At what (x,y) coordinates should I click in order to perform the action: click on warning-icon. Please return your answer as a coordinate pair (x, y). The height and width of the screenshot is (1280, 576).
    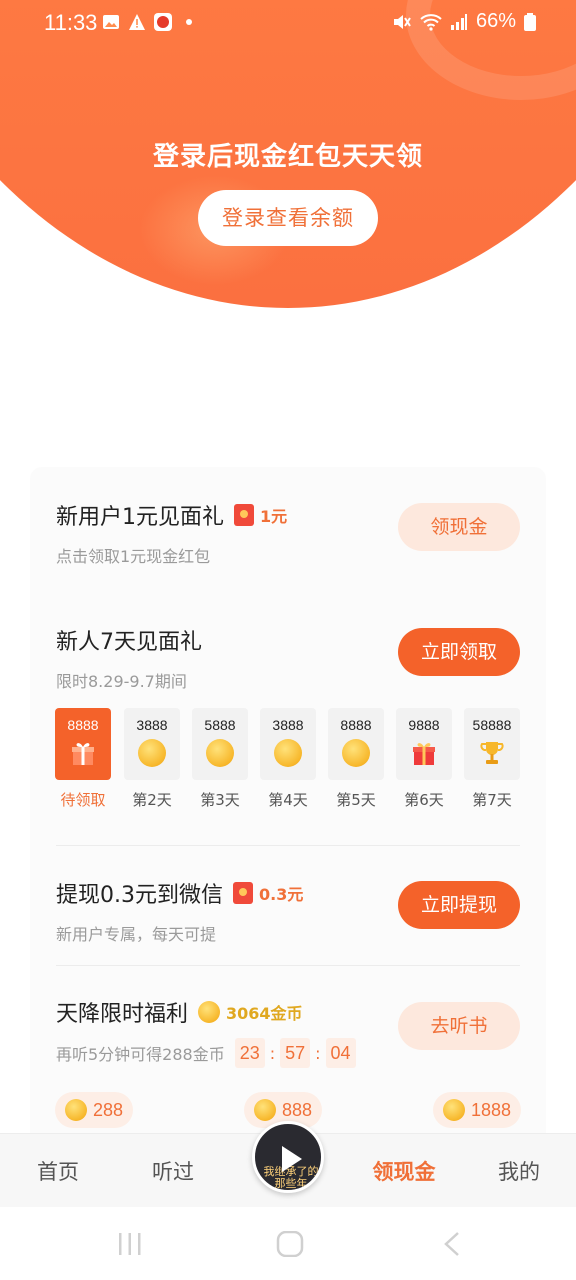
    Looking at the image, I should click on (137, 22).